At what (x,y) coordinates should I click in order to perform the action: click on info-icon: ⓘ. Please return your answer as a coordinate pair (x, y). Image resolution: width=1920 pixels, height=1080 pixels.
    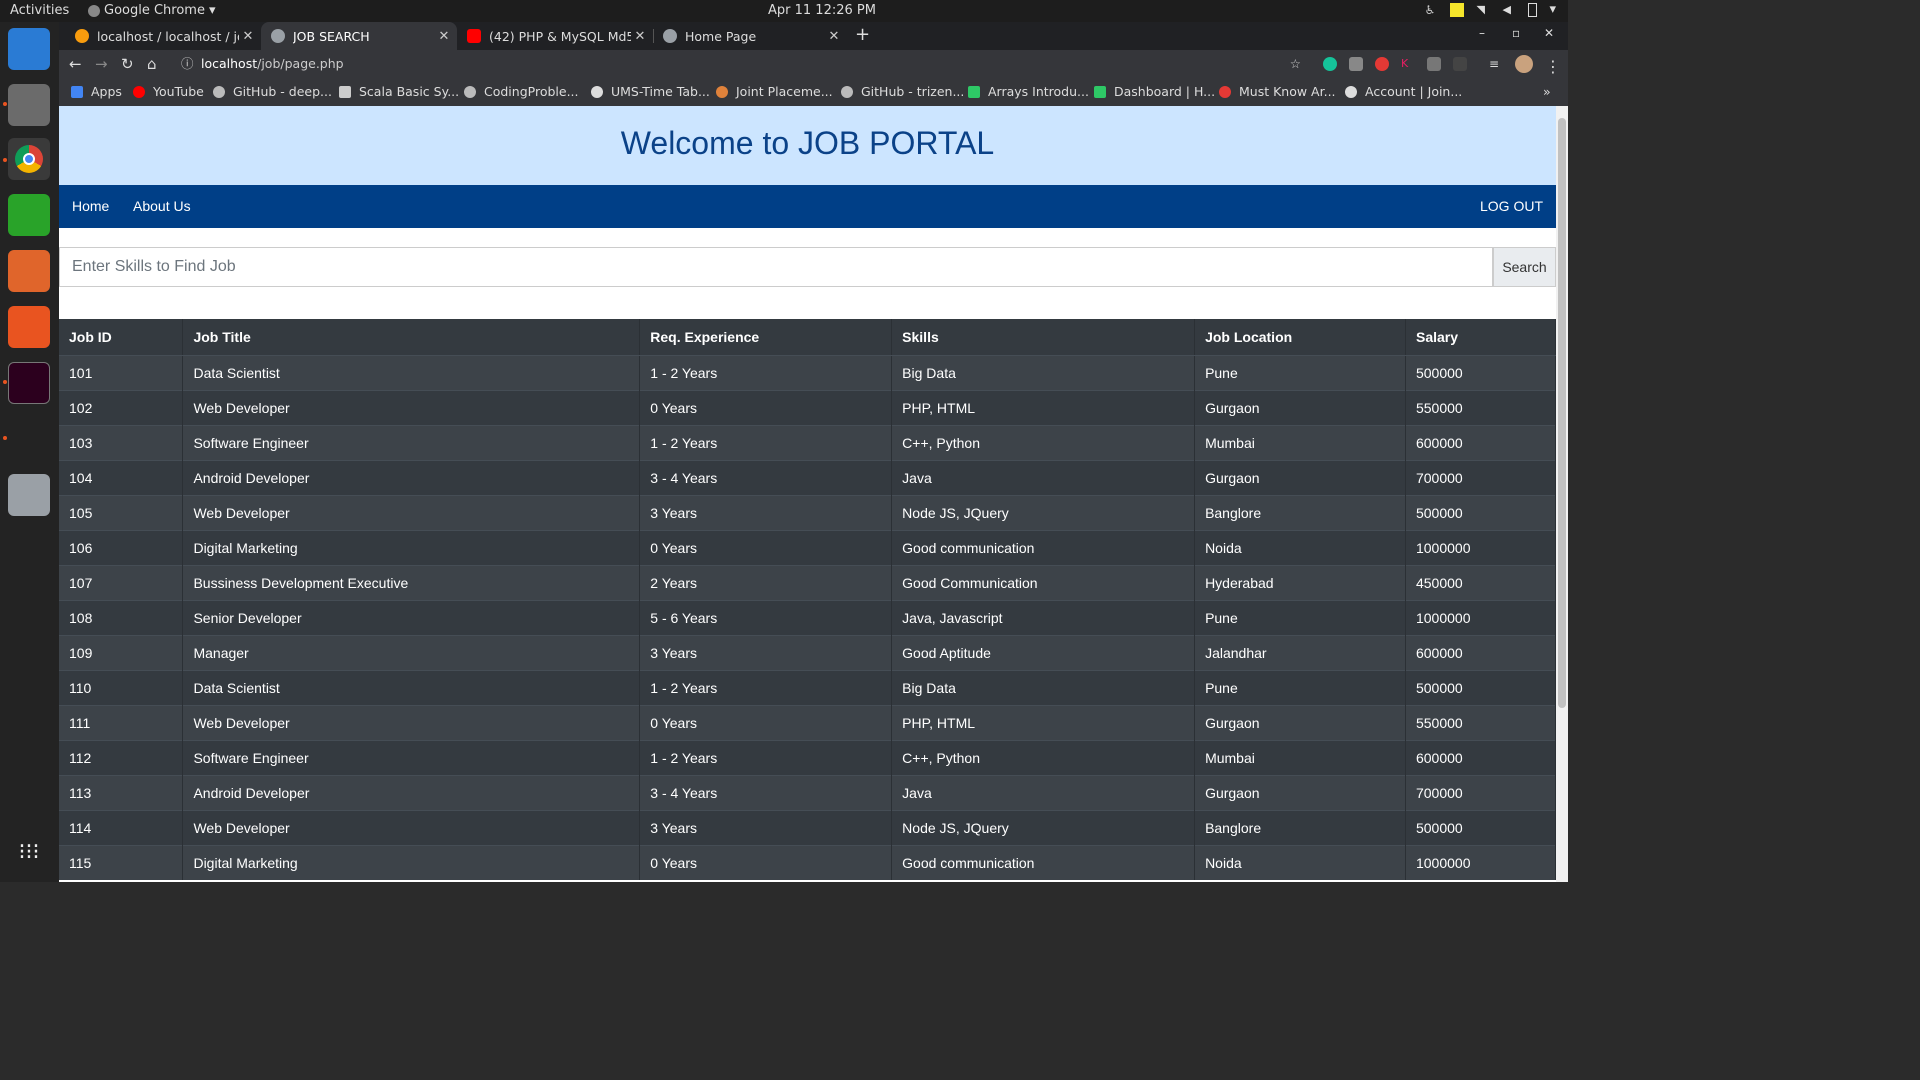
    Looking at the image, I should click on (187, 64).